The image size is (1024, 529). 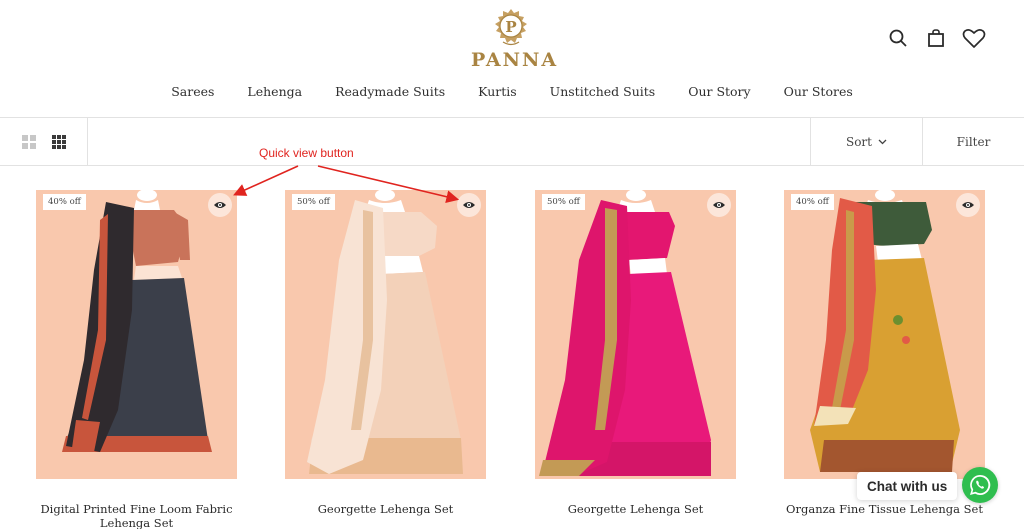 What do you see at coordinates (818, 94) in the screenshot?
I see `nav-item-our-stores: Our Stores` at bounding box center [818, 94].